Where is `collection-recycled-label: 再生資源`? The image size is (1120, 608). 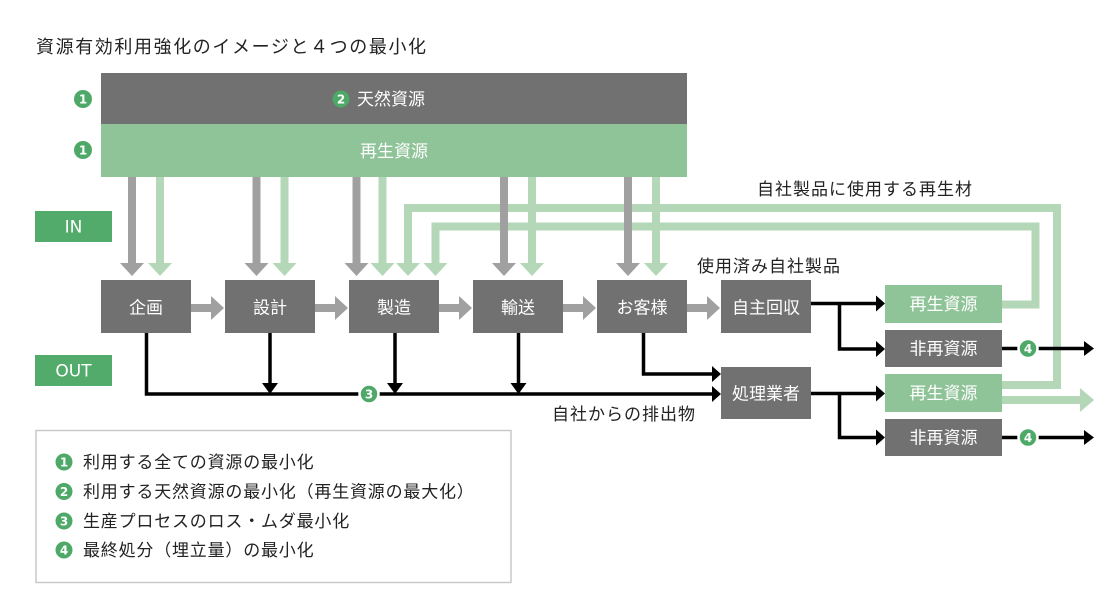
collection-recycled-label: 再生資源 is located at coordinates (944, 305).